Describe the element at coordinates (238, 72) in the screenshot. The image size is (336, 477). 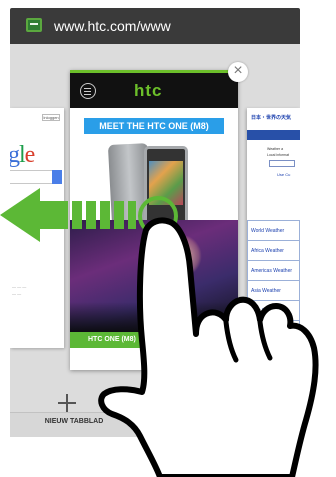
I see `close-icon: ×` at that location.